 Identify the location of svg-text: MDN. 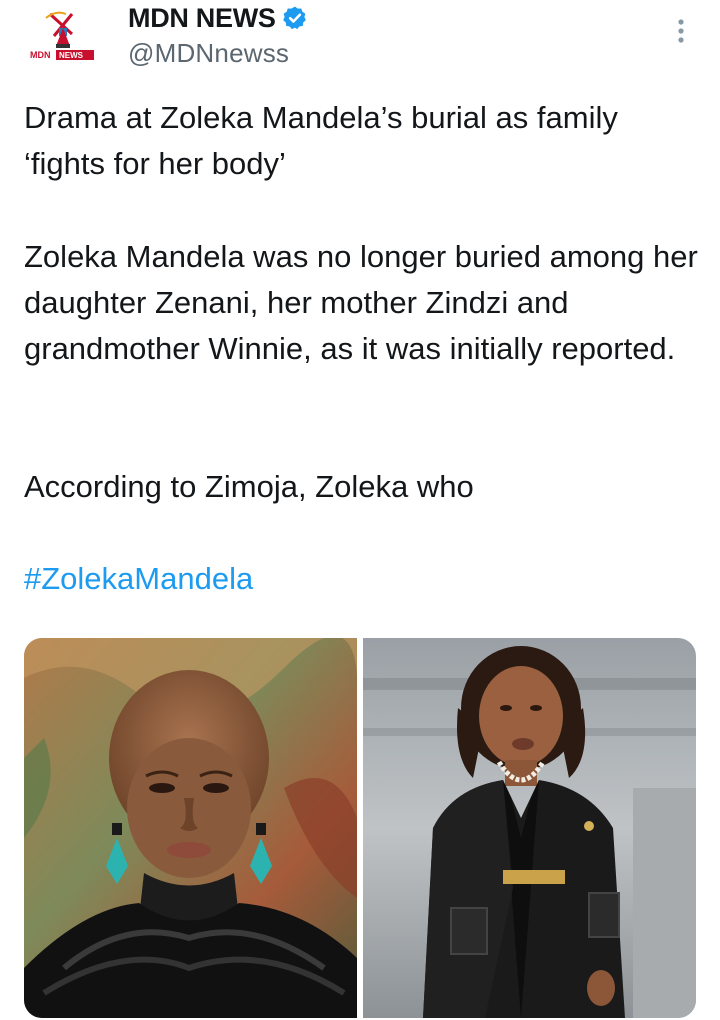
(40, 55).